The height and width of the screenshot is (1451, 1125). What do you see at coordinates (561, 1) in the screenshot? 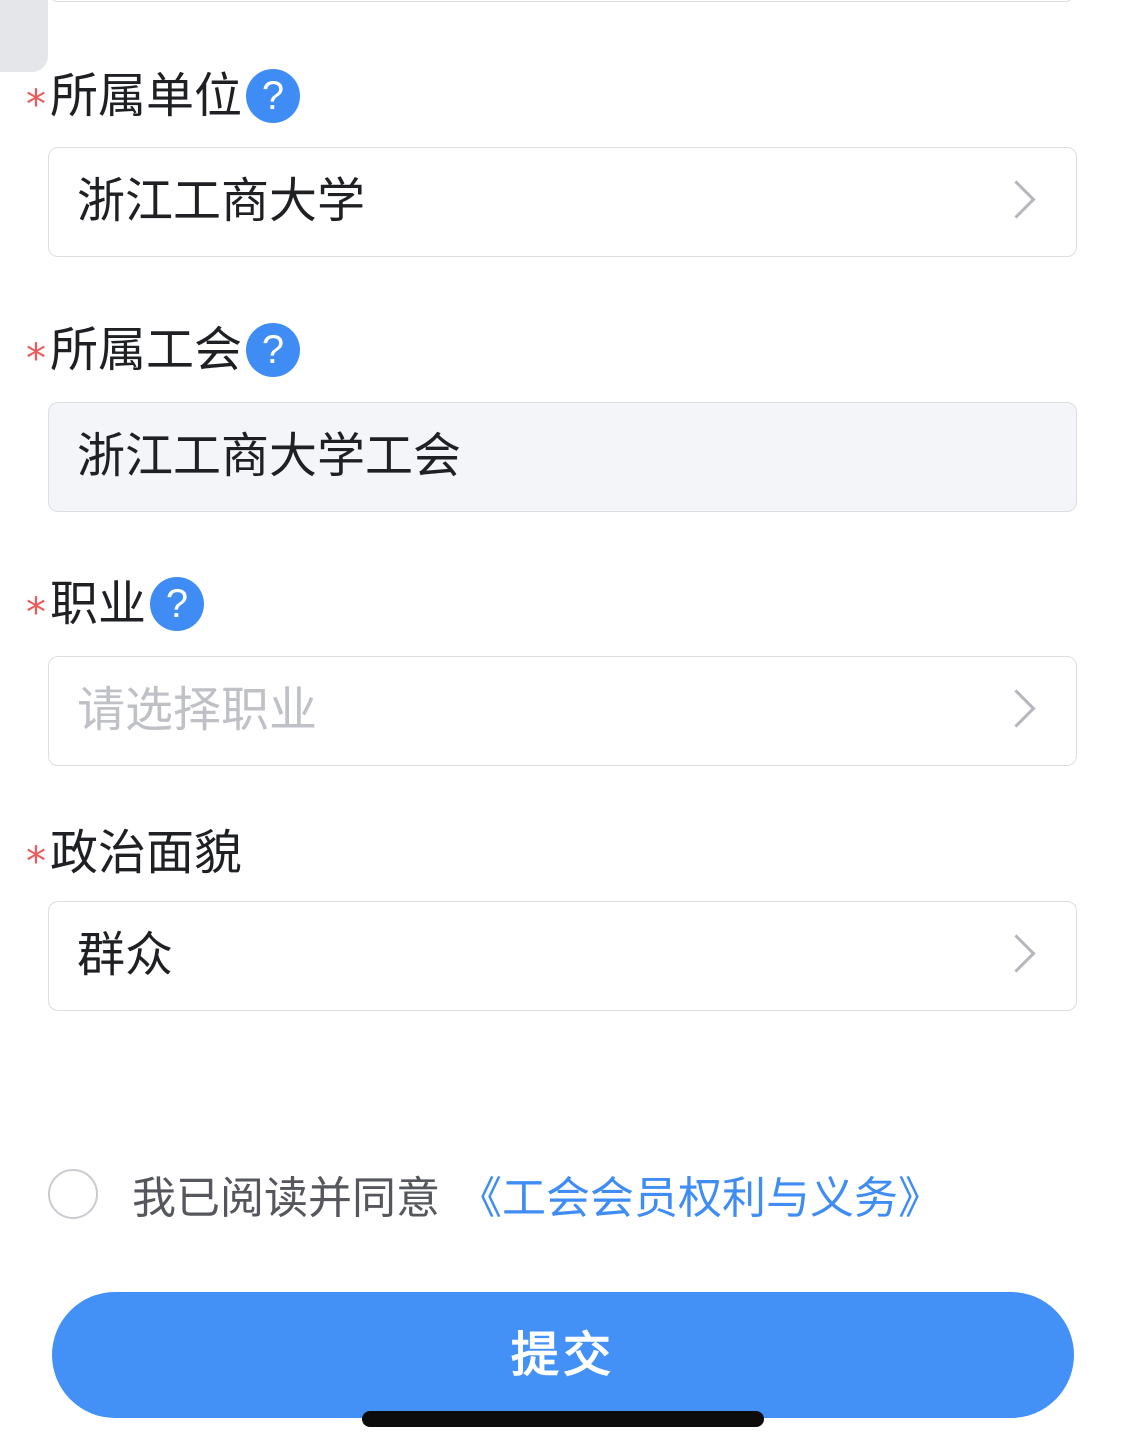
I see `previous-field-box` at bounding box center [561, 1].